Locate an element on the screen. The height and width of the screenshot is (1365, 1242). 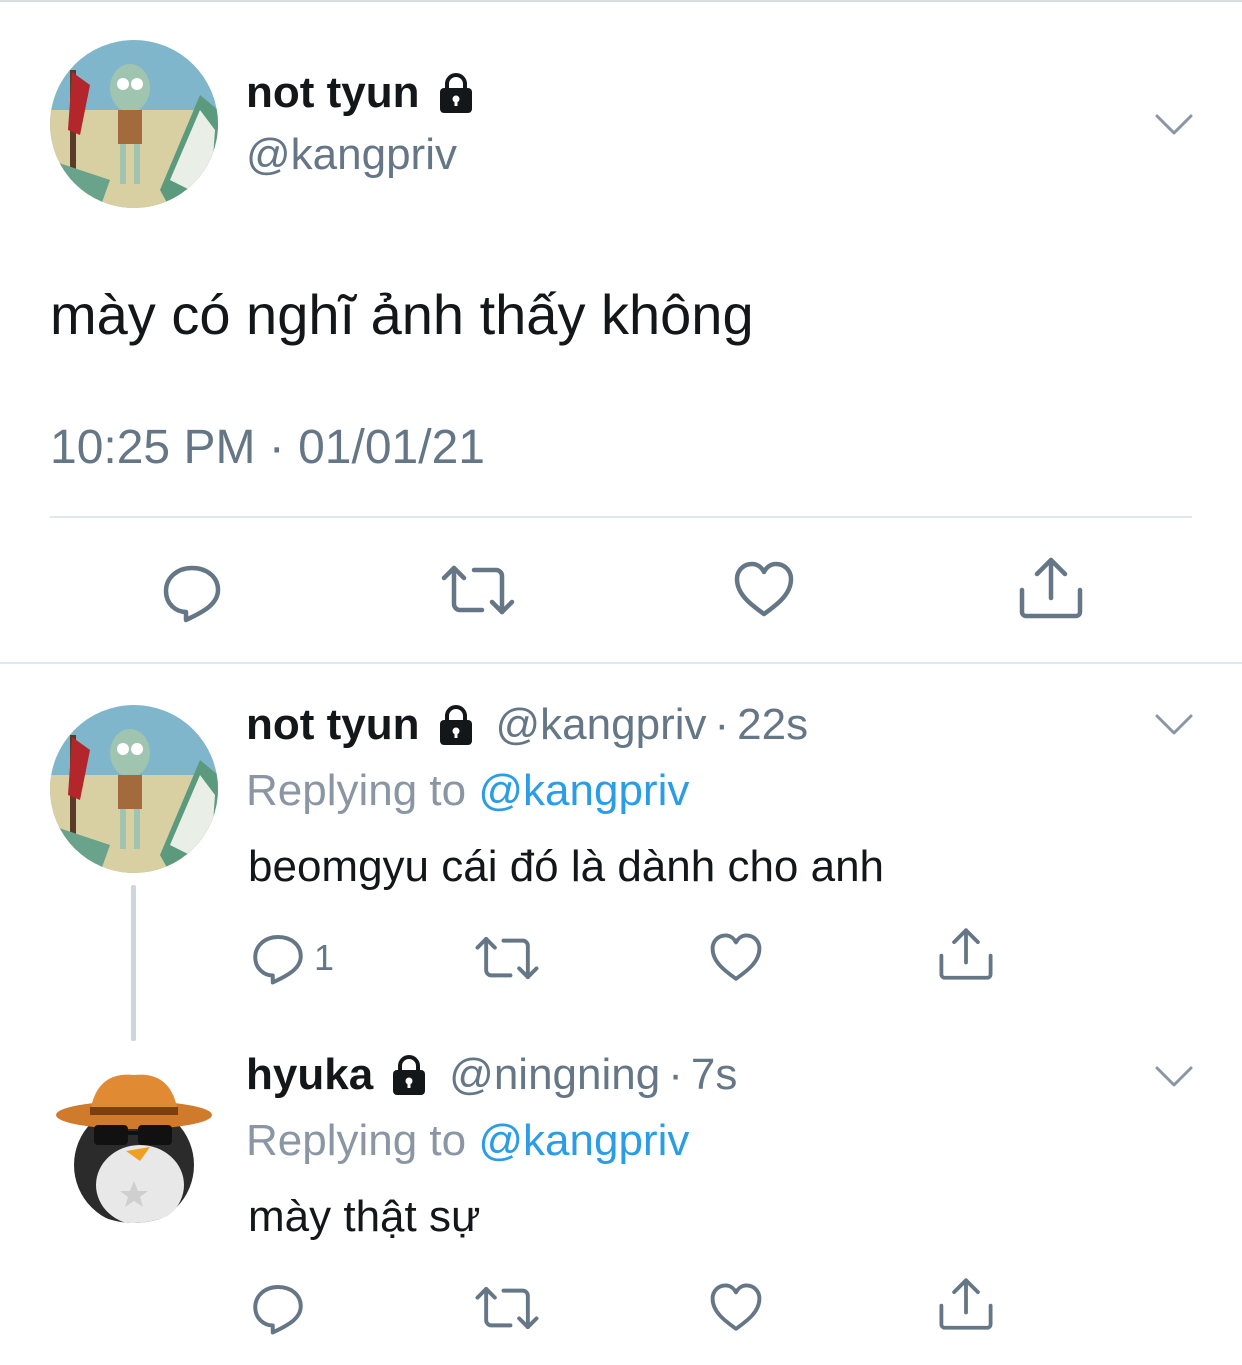
author-handle: @kangpriv is located at coordinates (351, 155).